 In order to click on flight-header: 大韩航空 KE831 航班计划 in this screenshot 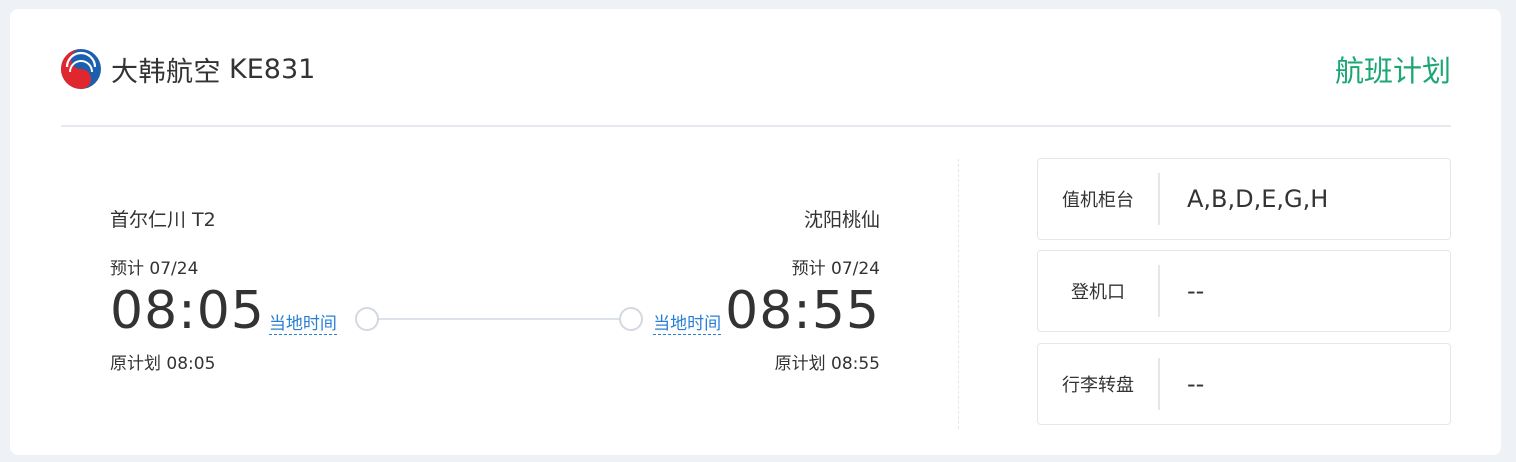, I will do `click(756, 69)`.